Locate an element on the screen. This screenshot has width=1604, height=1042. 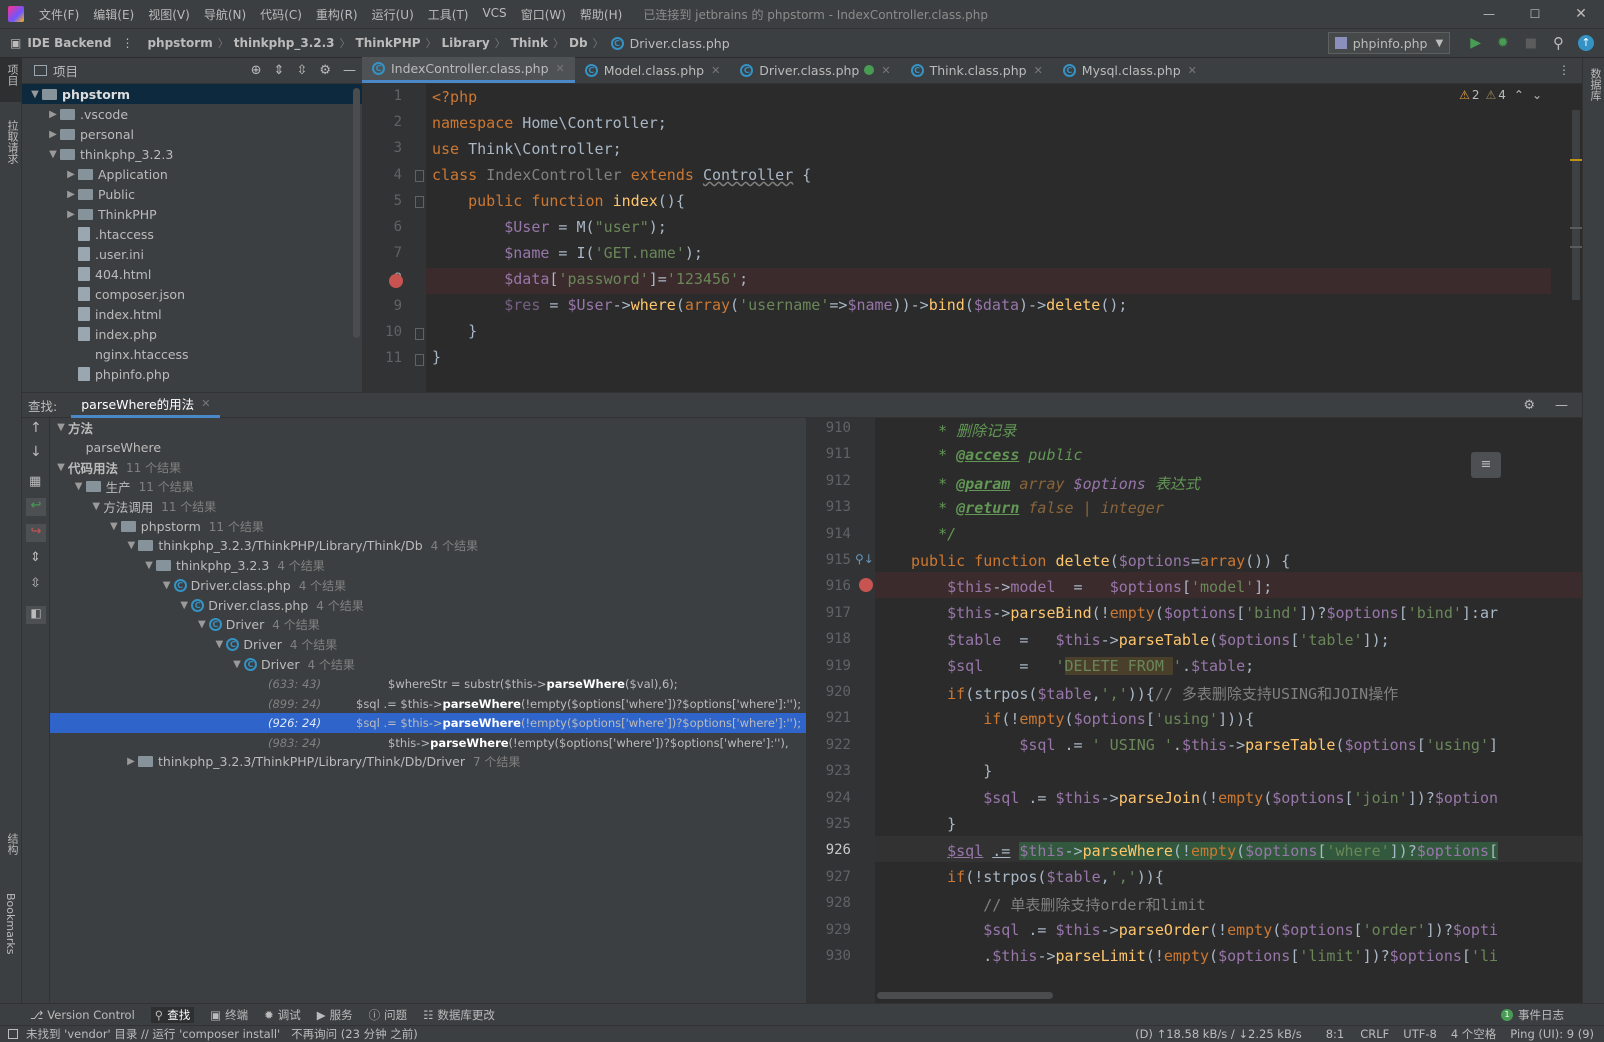
tool-window-debug: ✹ 调试 is located at coordinates (282, 1015).